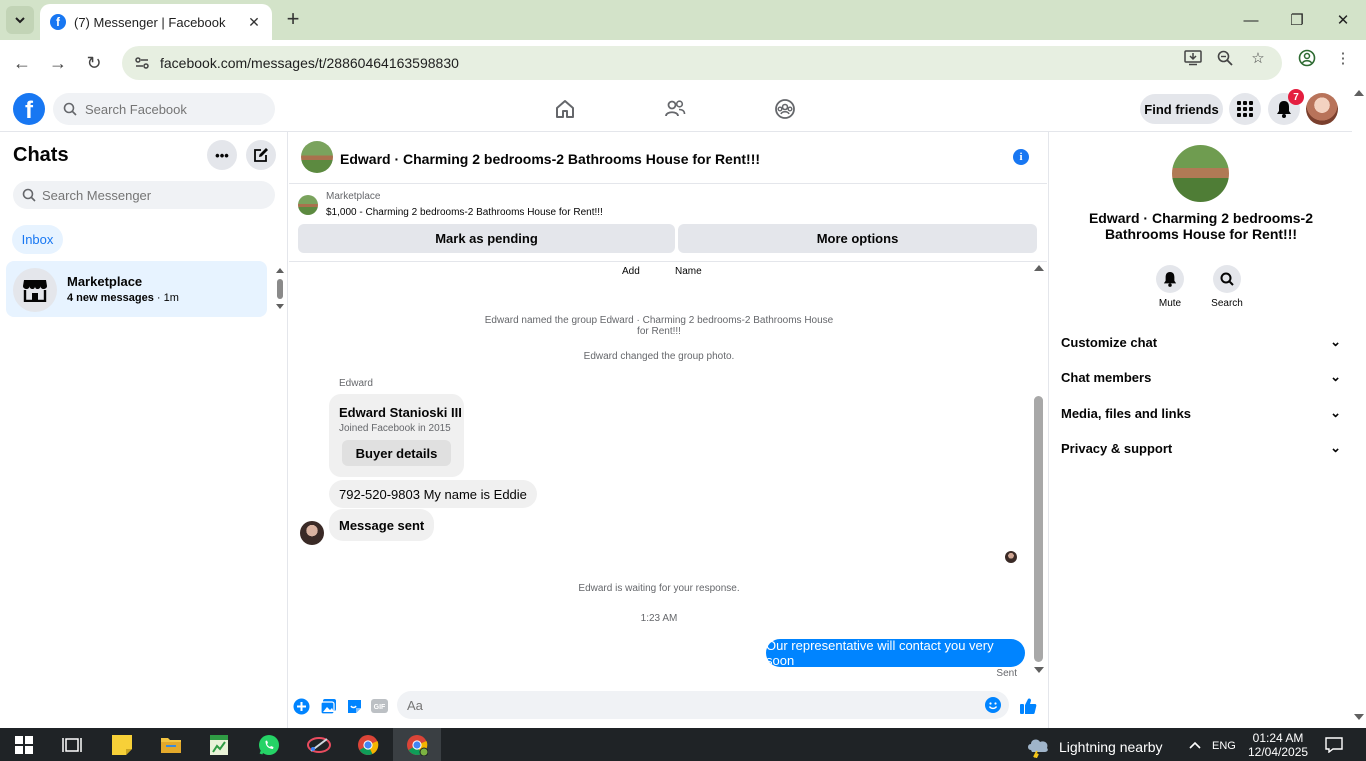 The height and width of the screenshot is (761, 1366). Describe the element at coordinates (857, 238) in the screenshot. I see `more-options-button: More options` at that location.